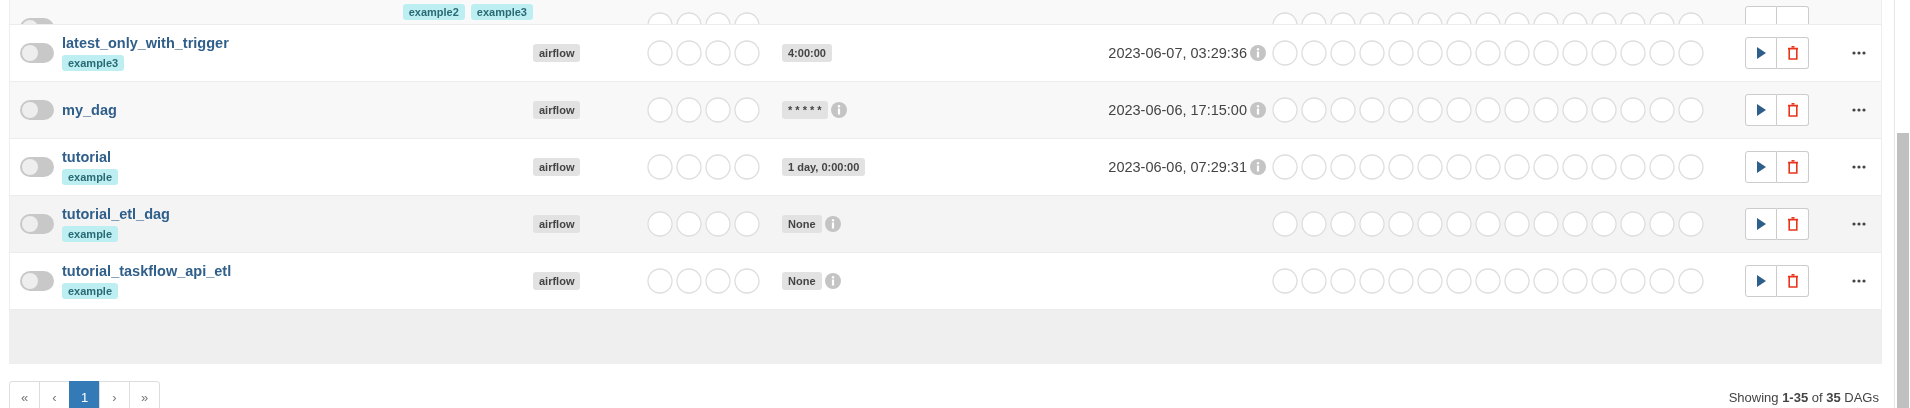 The height and width of the screenshot is (408, 1910). I want to click on page-button: », so click(144, 394).